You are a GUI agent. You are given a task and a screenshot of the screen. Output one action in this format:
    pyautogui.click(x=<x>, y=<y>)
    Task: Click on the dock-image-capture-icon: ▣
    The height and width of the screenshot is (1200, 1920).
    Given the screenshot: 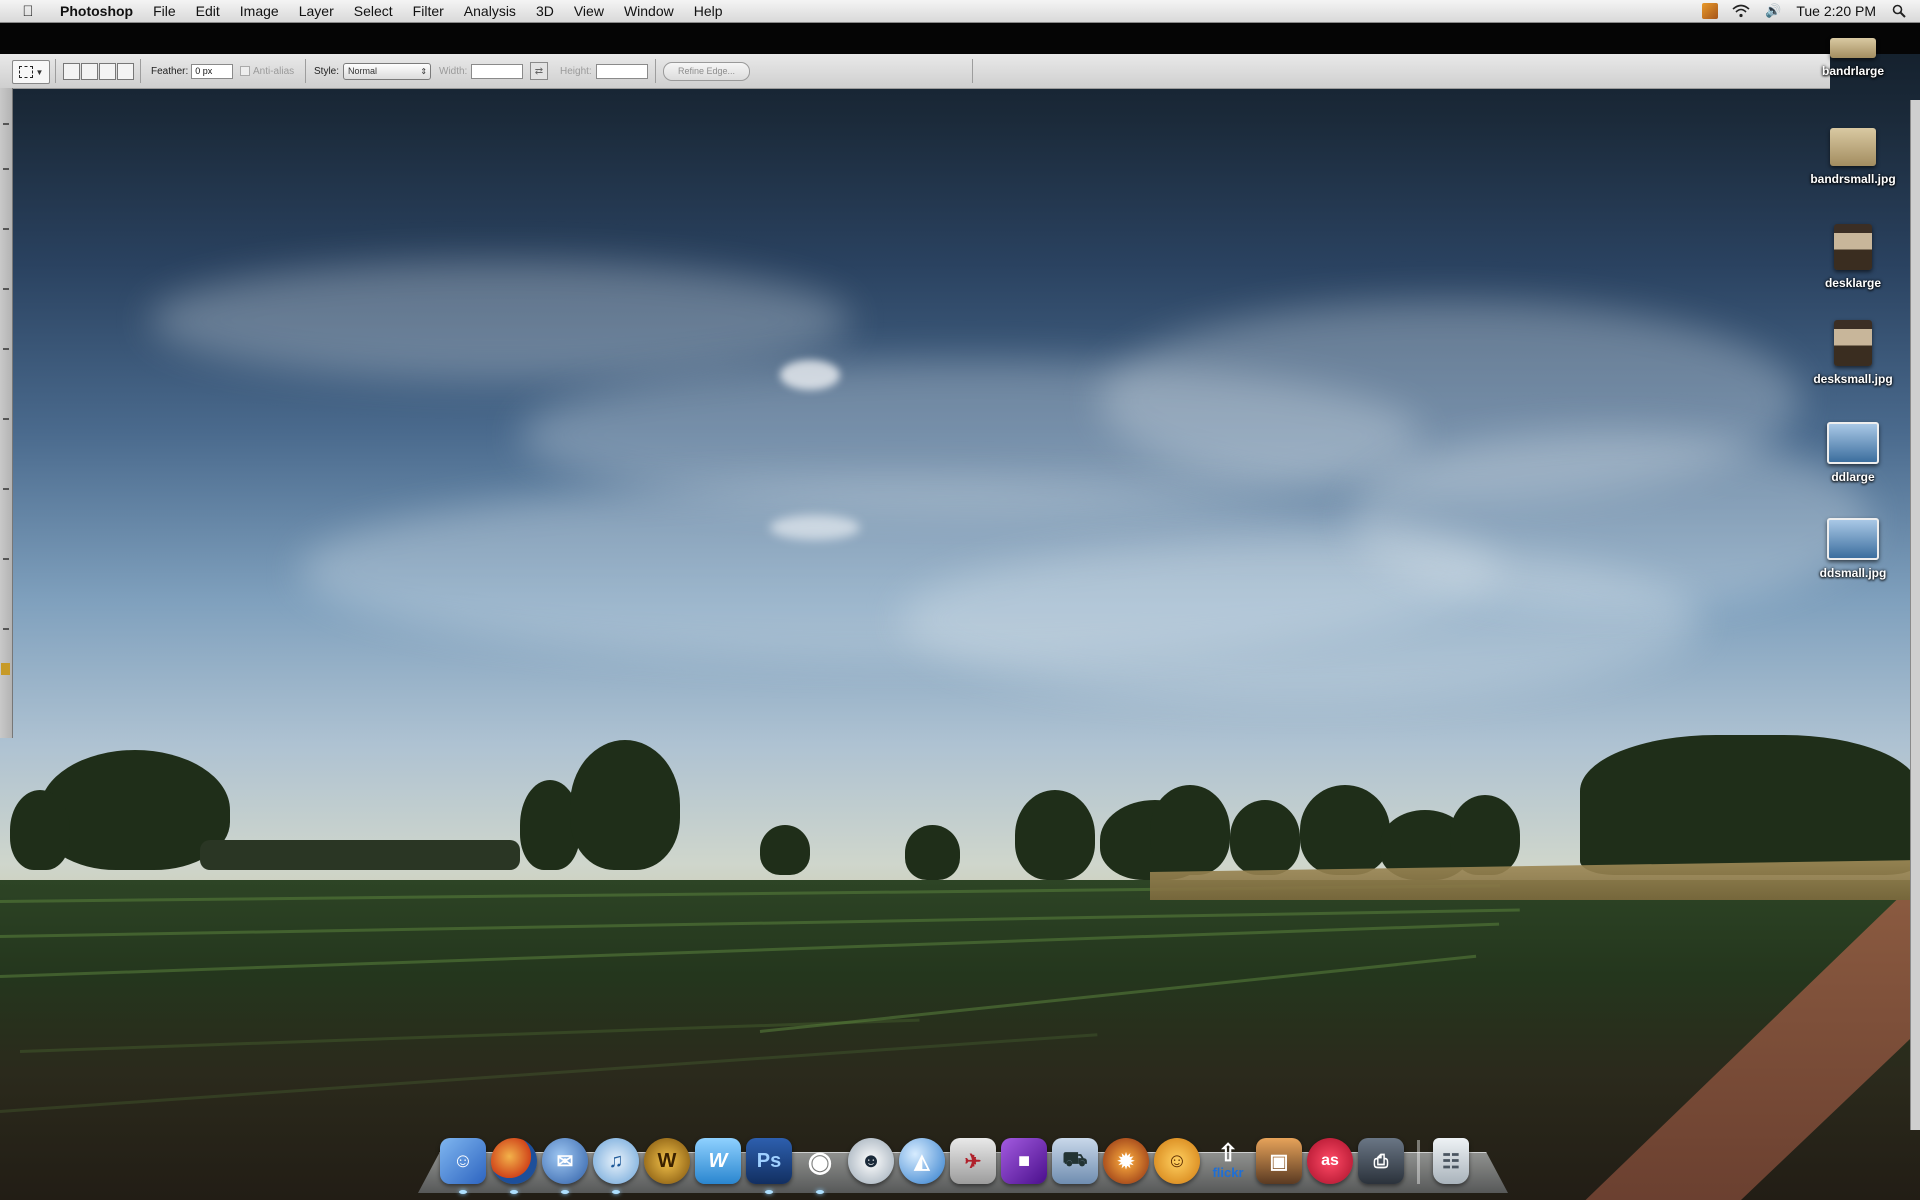 What is the action you would take?
    pyautogui.click(x=1279, y=1161)
    